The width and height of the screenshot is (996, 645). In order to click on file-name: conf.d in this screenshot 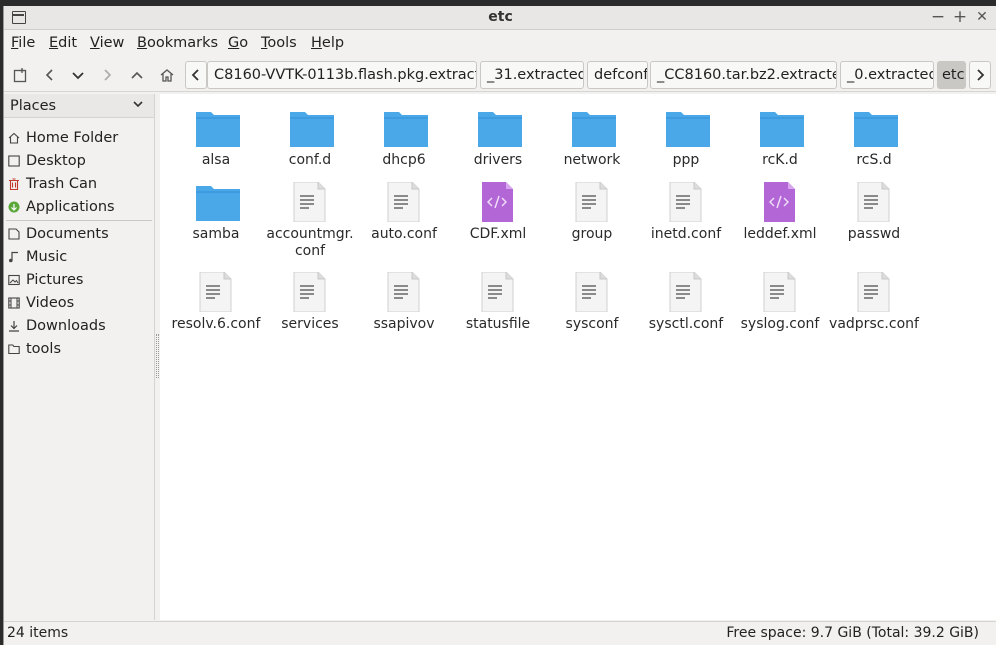, I will do `click(310, 160)`.